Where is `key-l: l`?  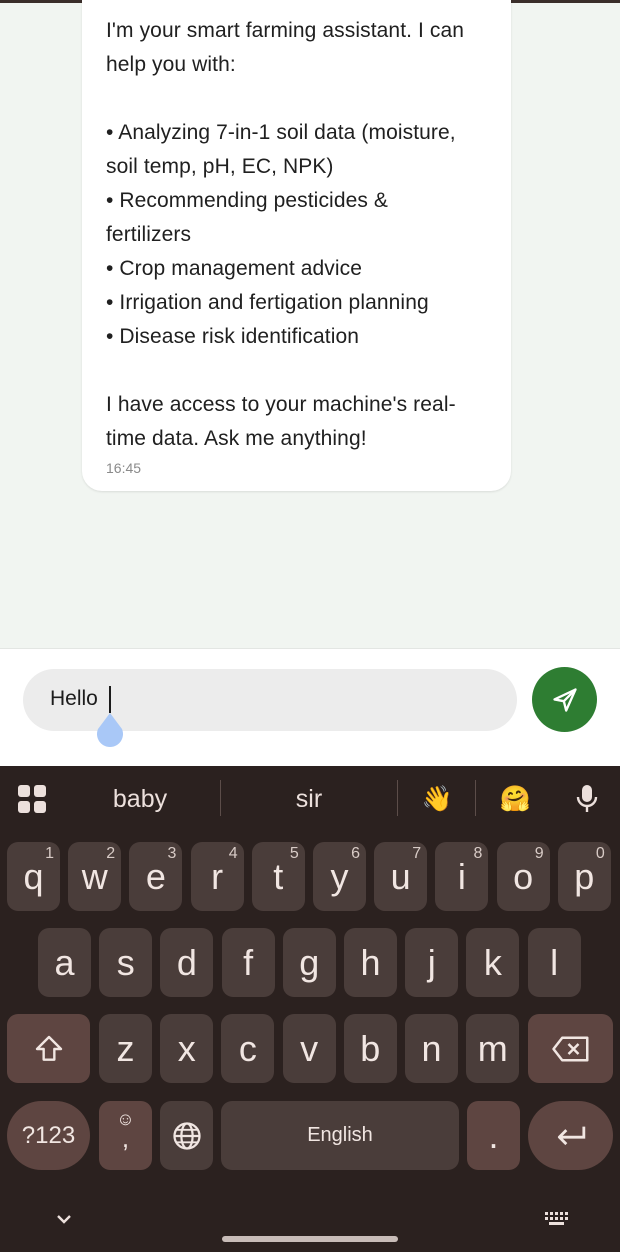
key-l: l is located at coordinates (554, 962).